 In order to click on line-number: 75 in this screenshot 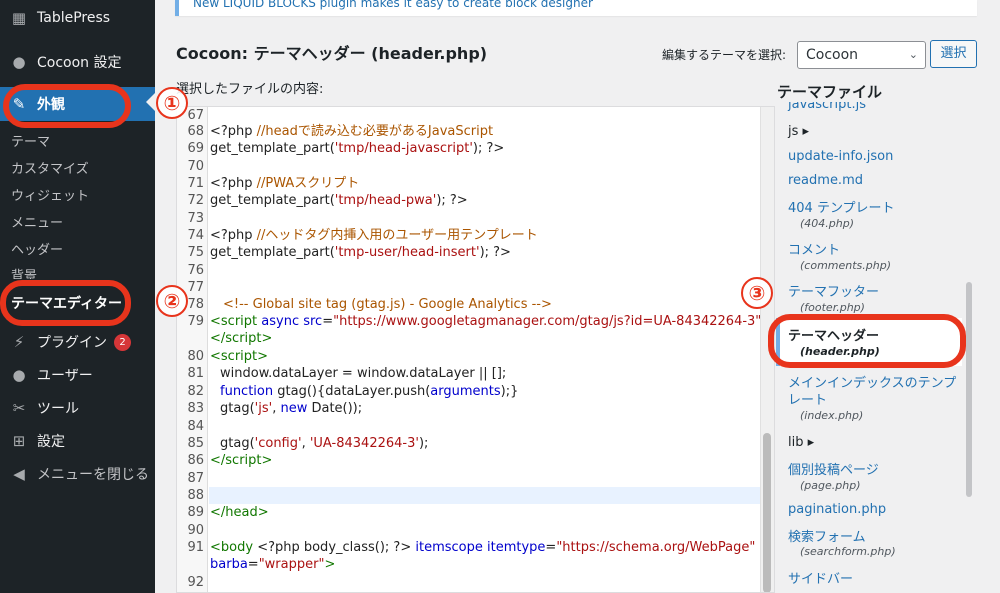, I will do `click(195, 252)`.